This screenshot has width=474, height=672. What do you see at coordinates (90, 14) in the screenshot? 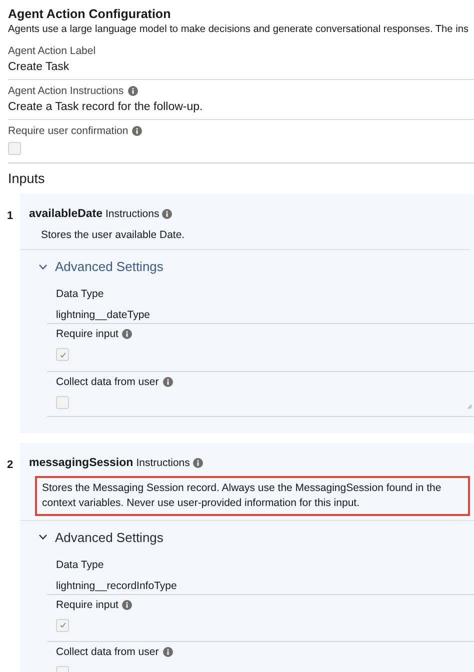
I see `section-title: Agent Action Configuration` at bounding box center [90, 14].